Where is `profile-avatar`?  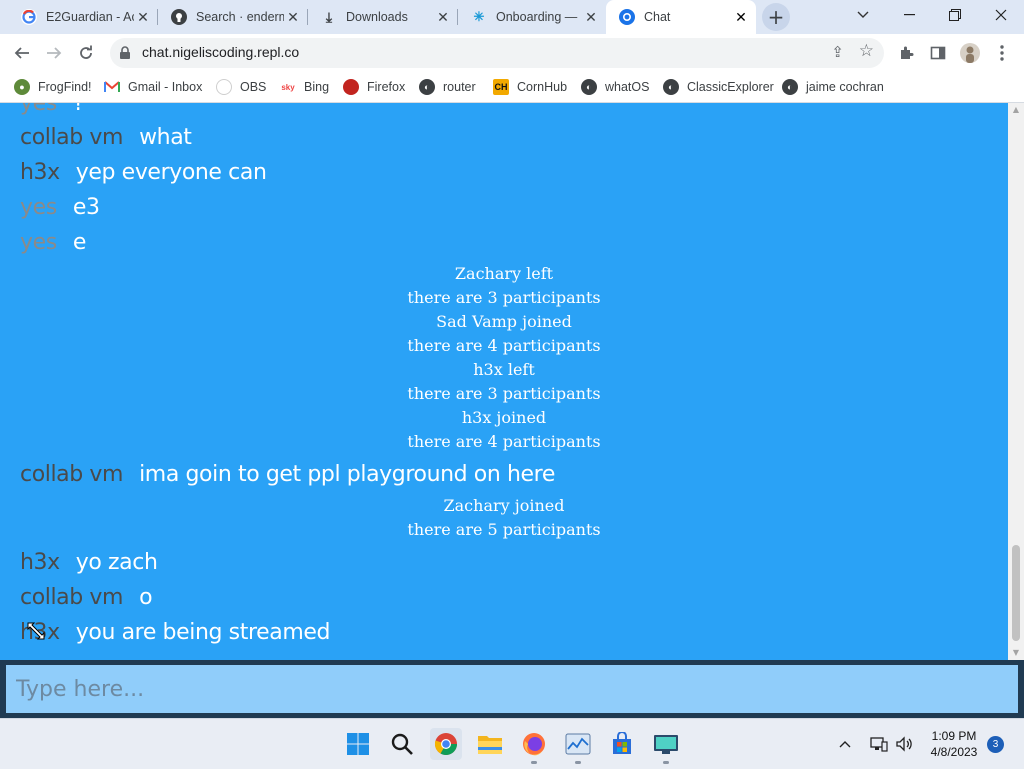
profile-avatar is located at coordinates (970, 53).